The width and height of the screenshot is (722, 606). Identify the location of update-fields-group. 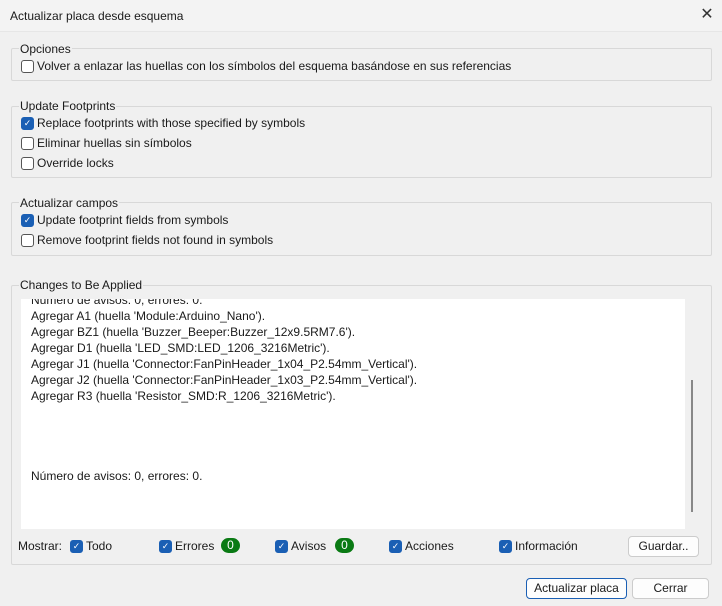
(361, 229).